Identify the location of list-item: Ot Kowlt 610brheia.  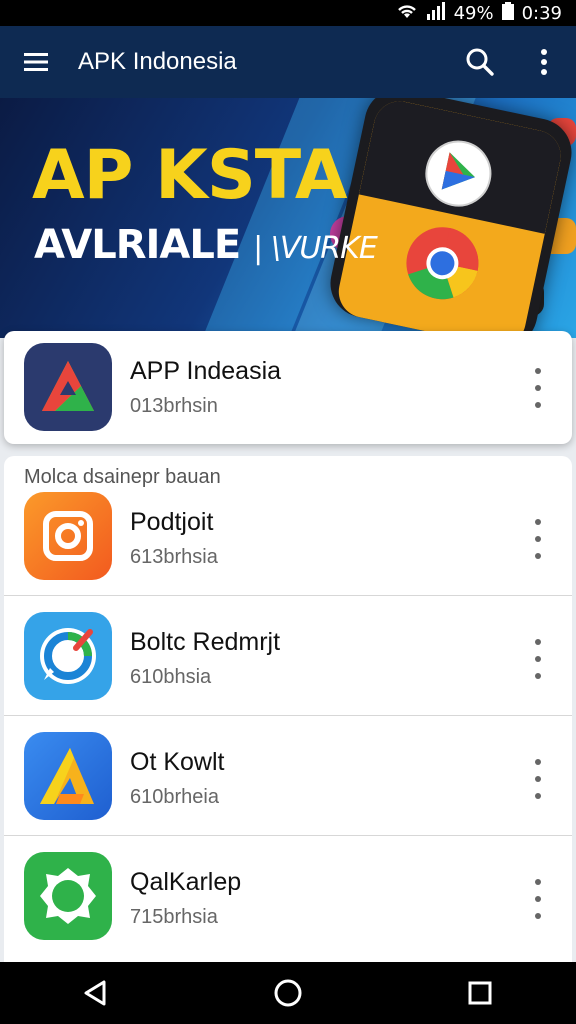
(288, 776).